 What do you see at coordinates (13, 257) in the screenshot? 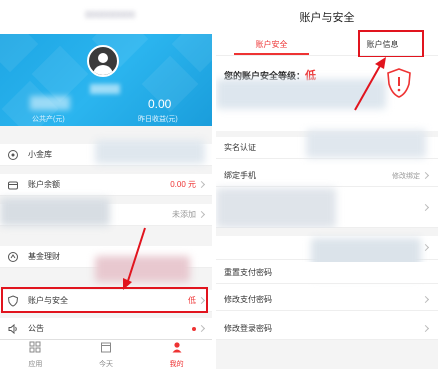
I see `fund-icon` at bounding box center [13, 257].